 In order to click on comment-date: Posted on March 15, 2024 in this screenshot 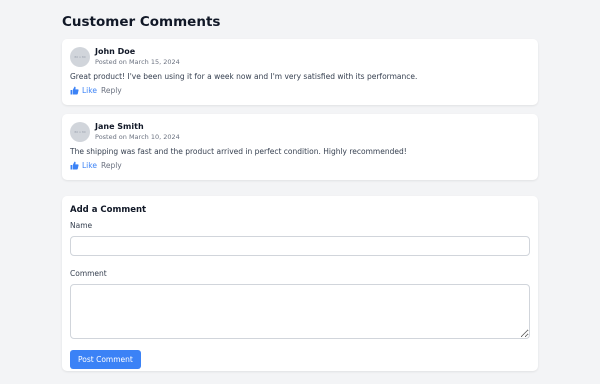, I will do `click(137, 62)`.